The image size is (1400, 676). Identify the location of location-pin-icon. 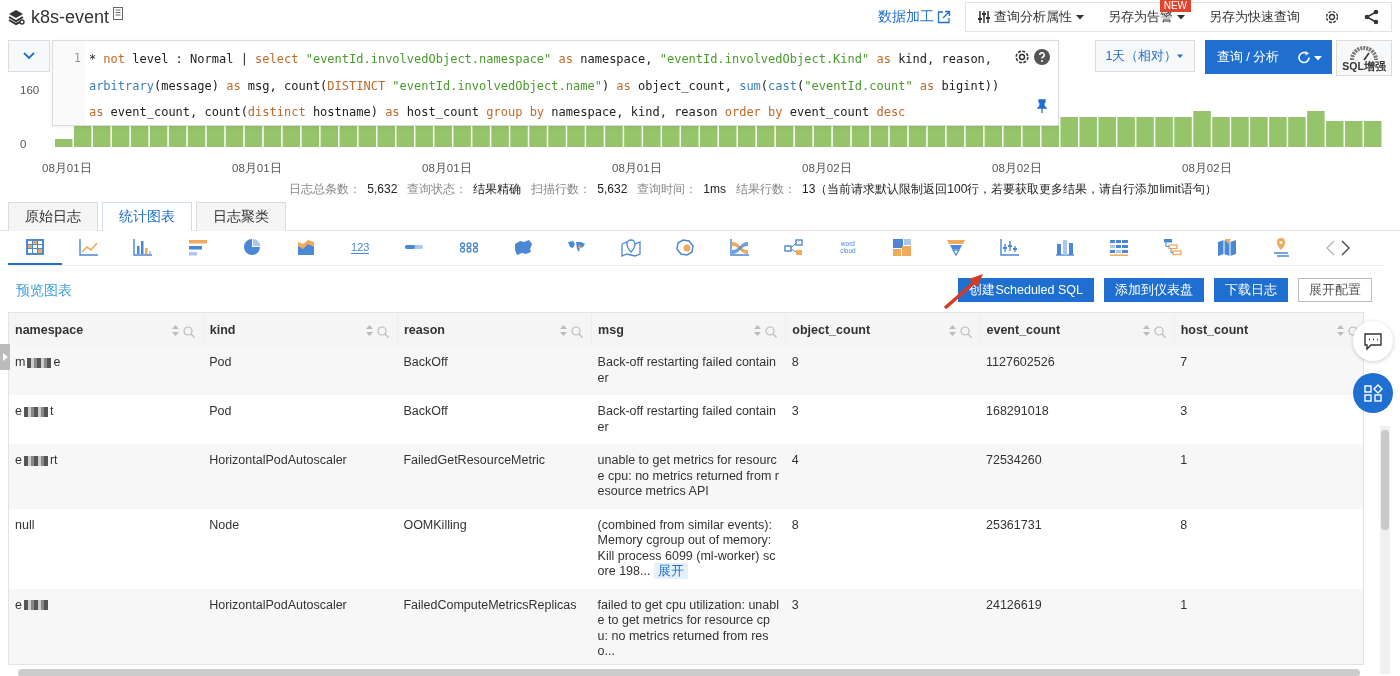
(1281, 247).